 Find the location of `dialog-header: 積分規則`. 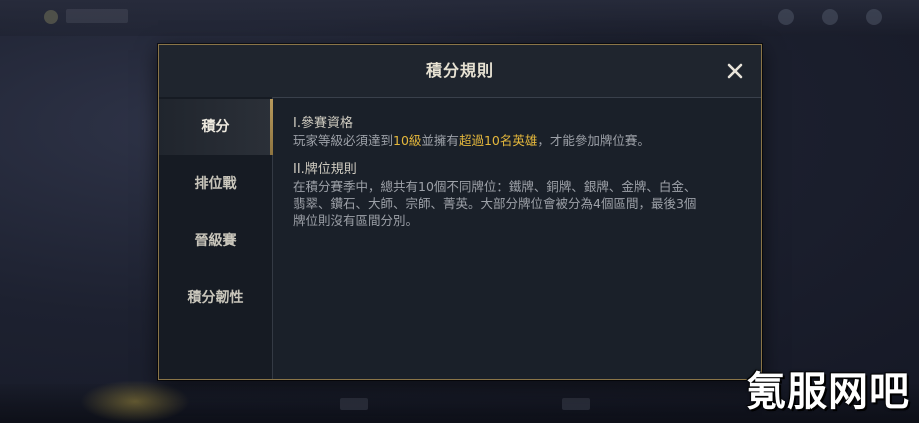

dialog-header: 積分規則 is located at coordinates (460, 71).